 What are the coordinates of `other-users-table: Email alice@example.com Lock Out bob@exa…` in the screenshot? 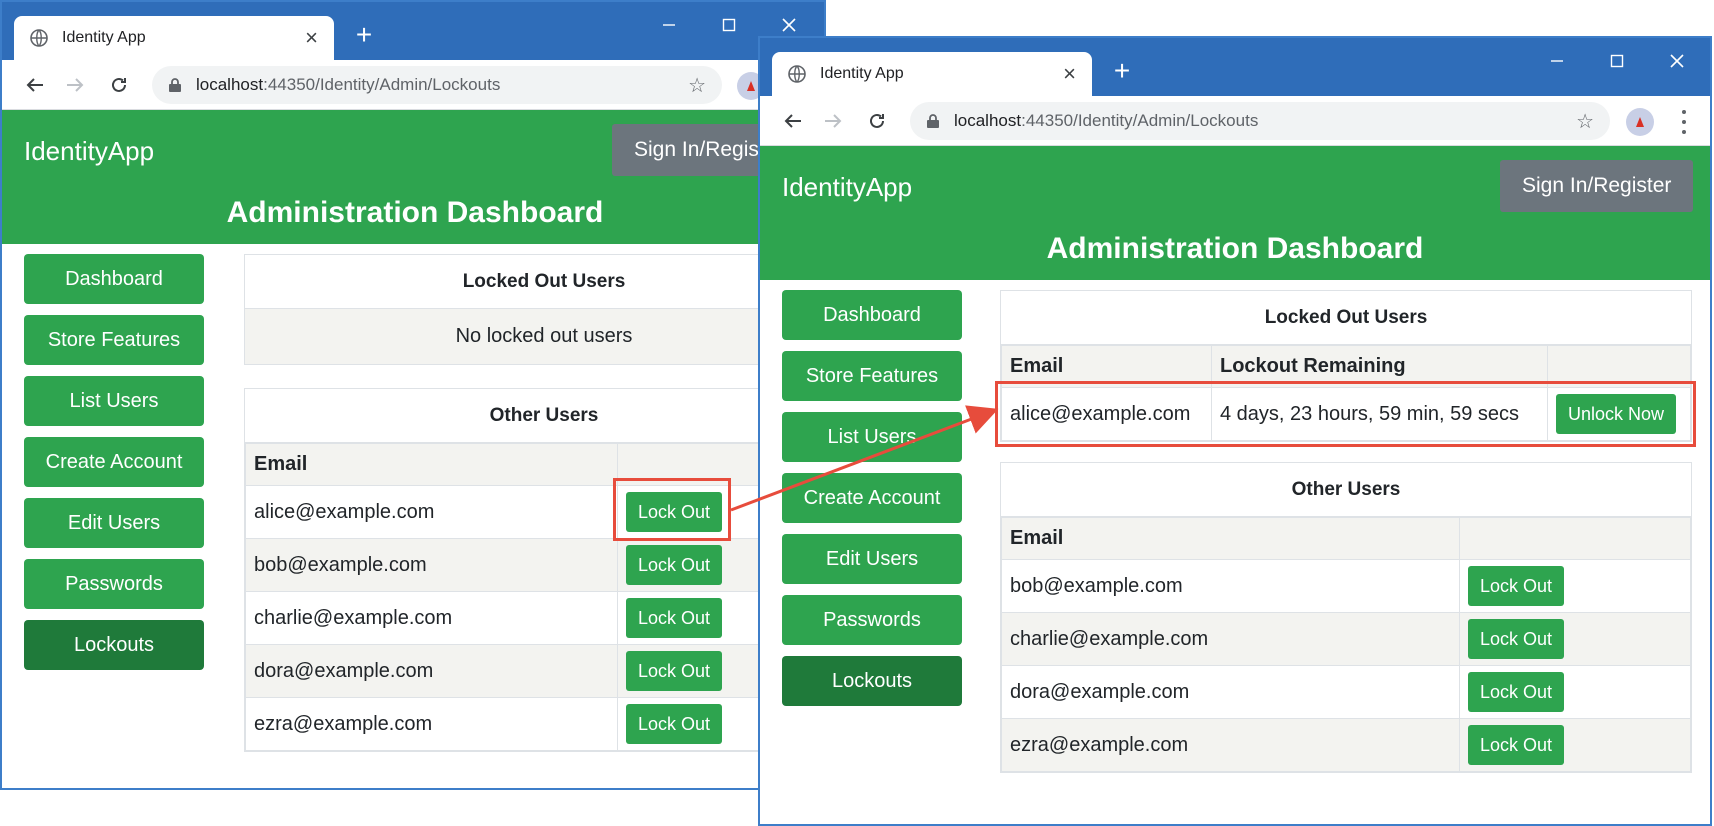 It's located at (534, 597).